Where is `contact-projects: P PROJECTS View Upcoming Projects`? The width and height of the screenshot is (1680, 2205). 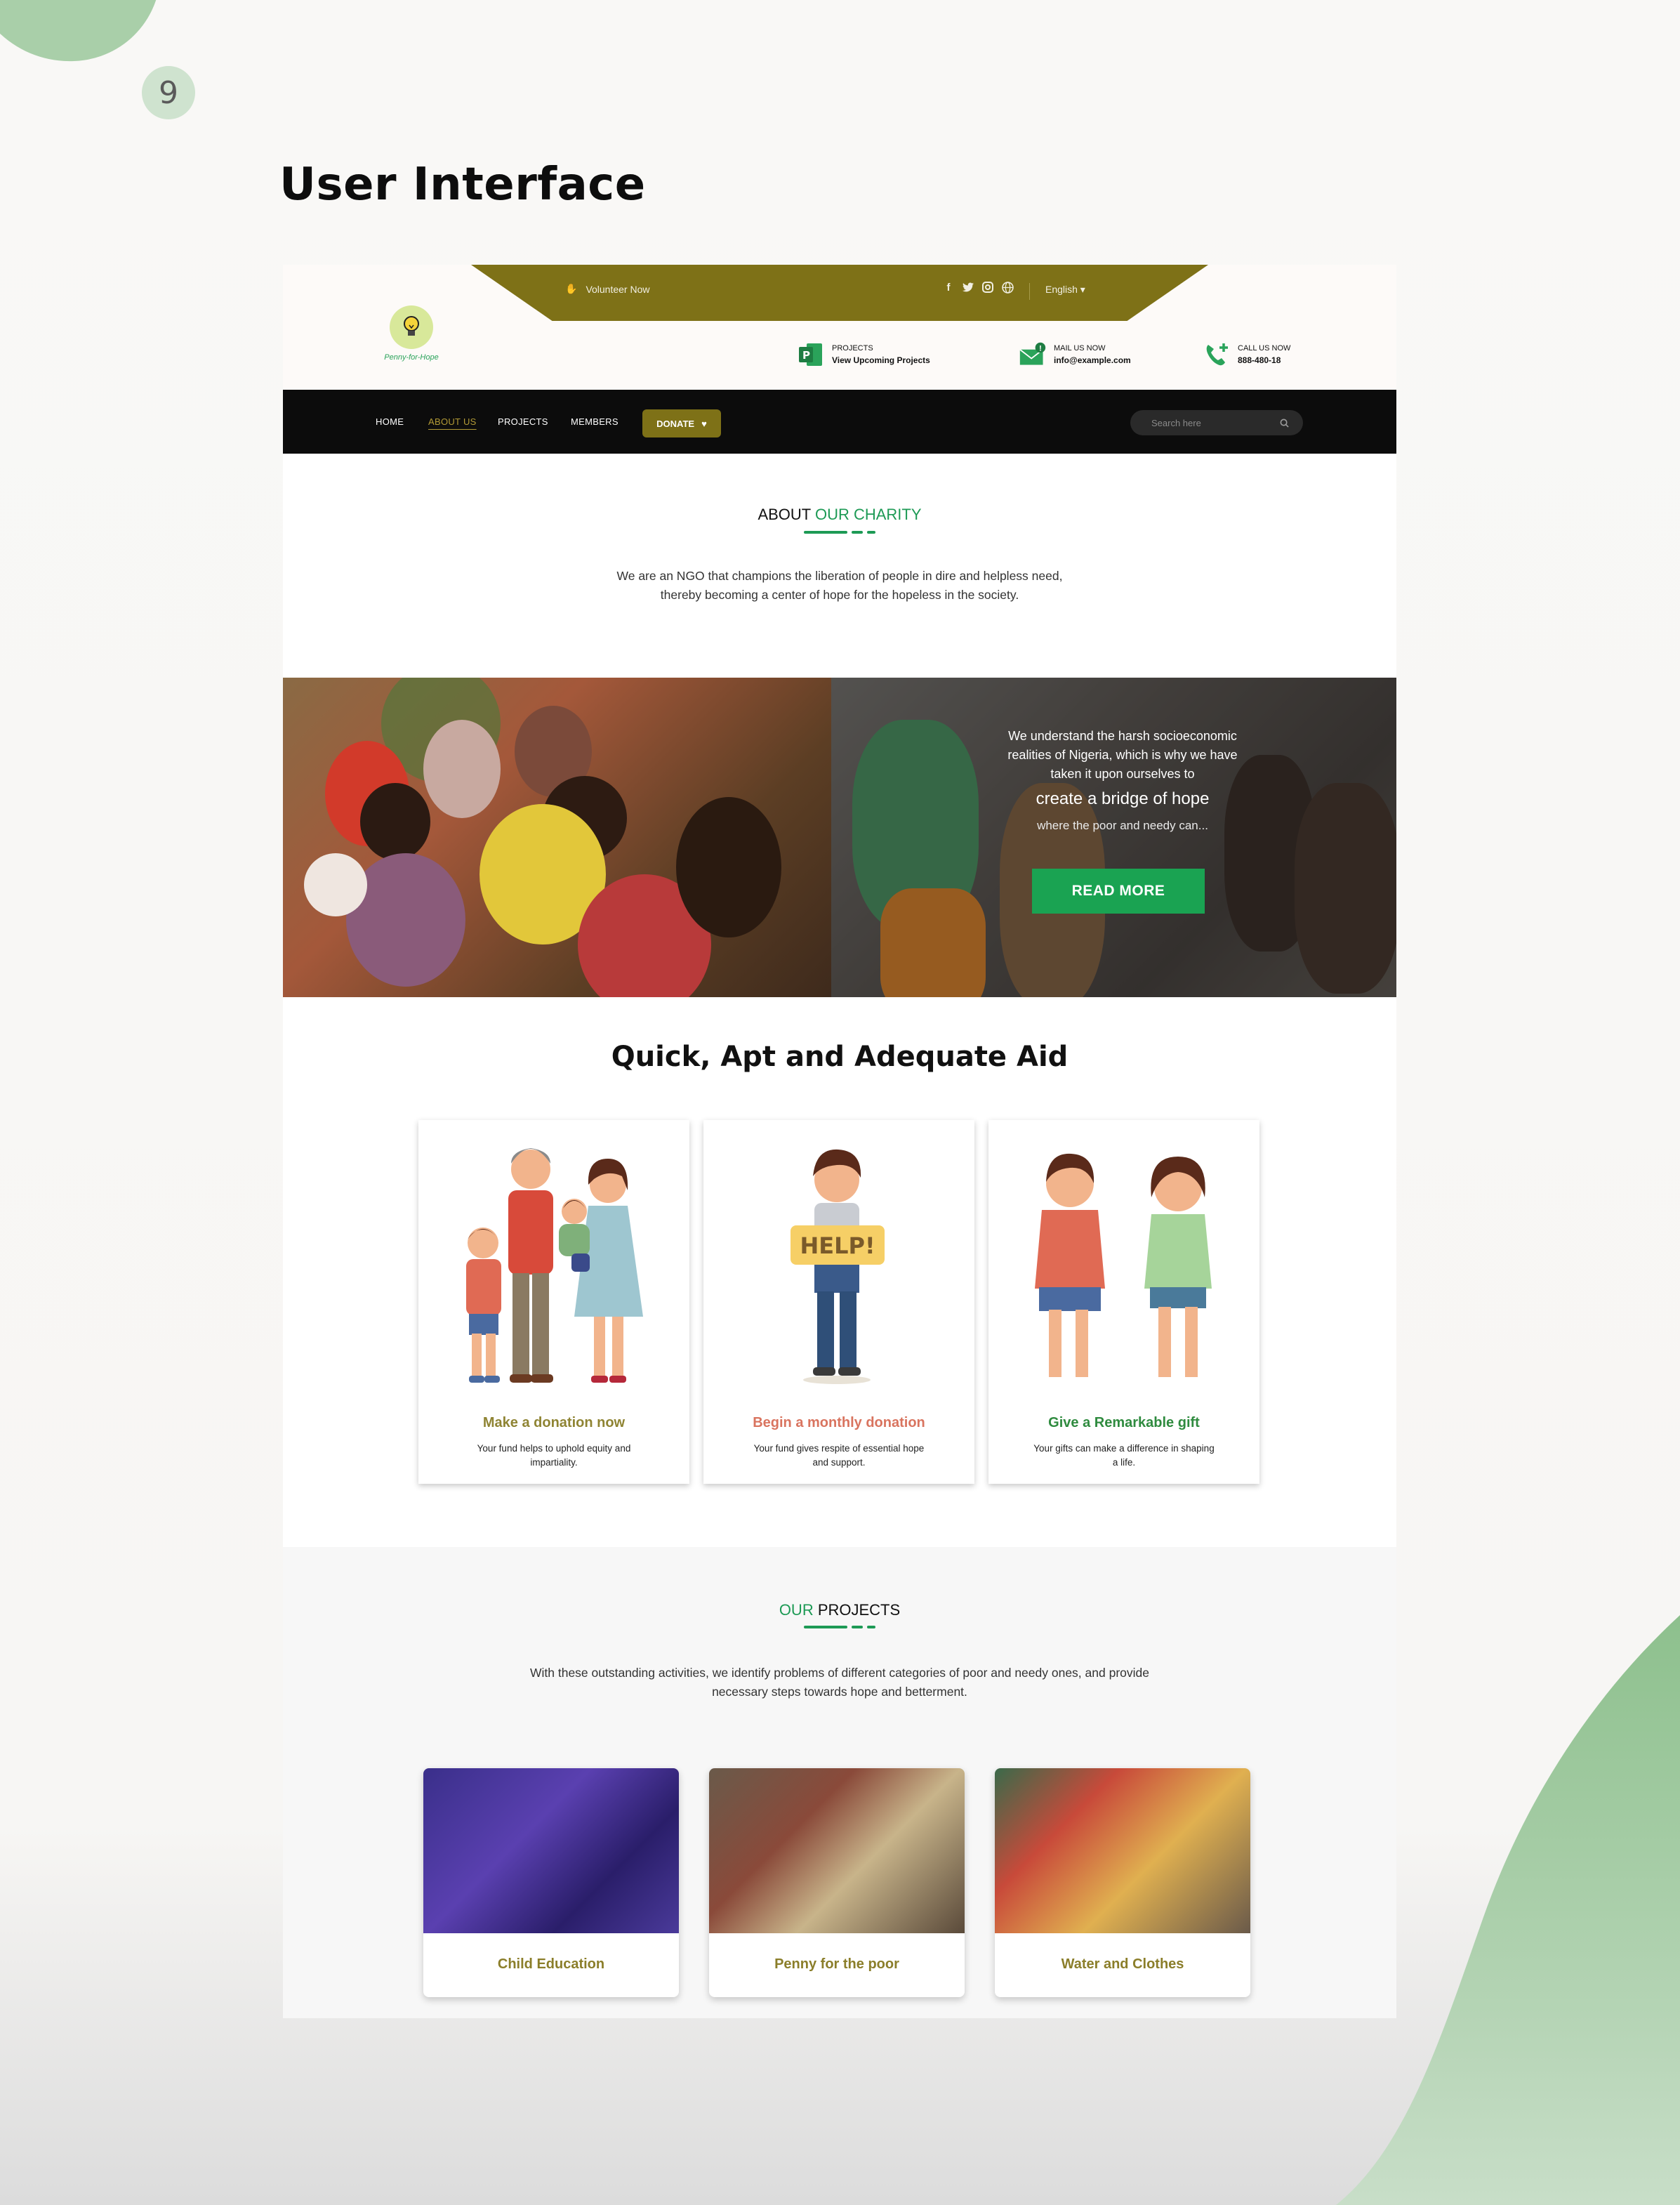 contact-projects: P PROJECTS View Upcoming Projects is located at coordinates (863, 355).